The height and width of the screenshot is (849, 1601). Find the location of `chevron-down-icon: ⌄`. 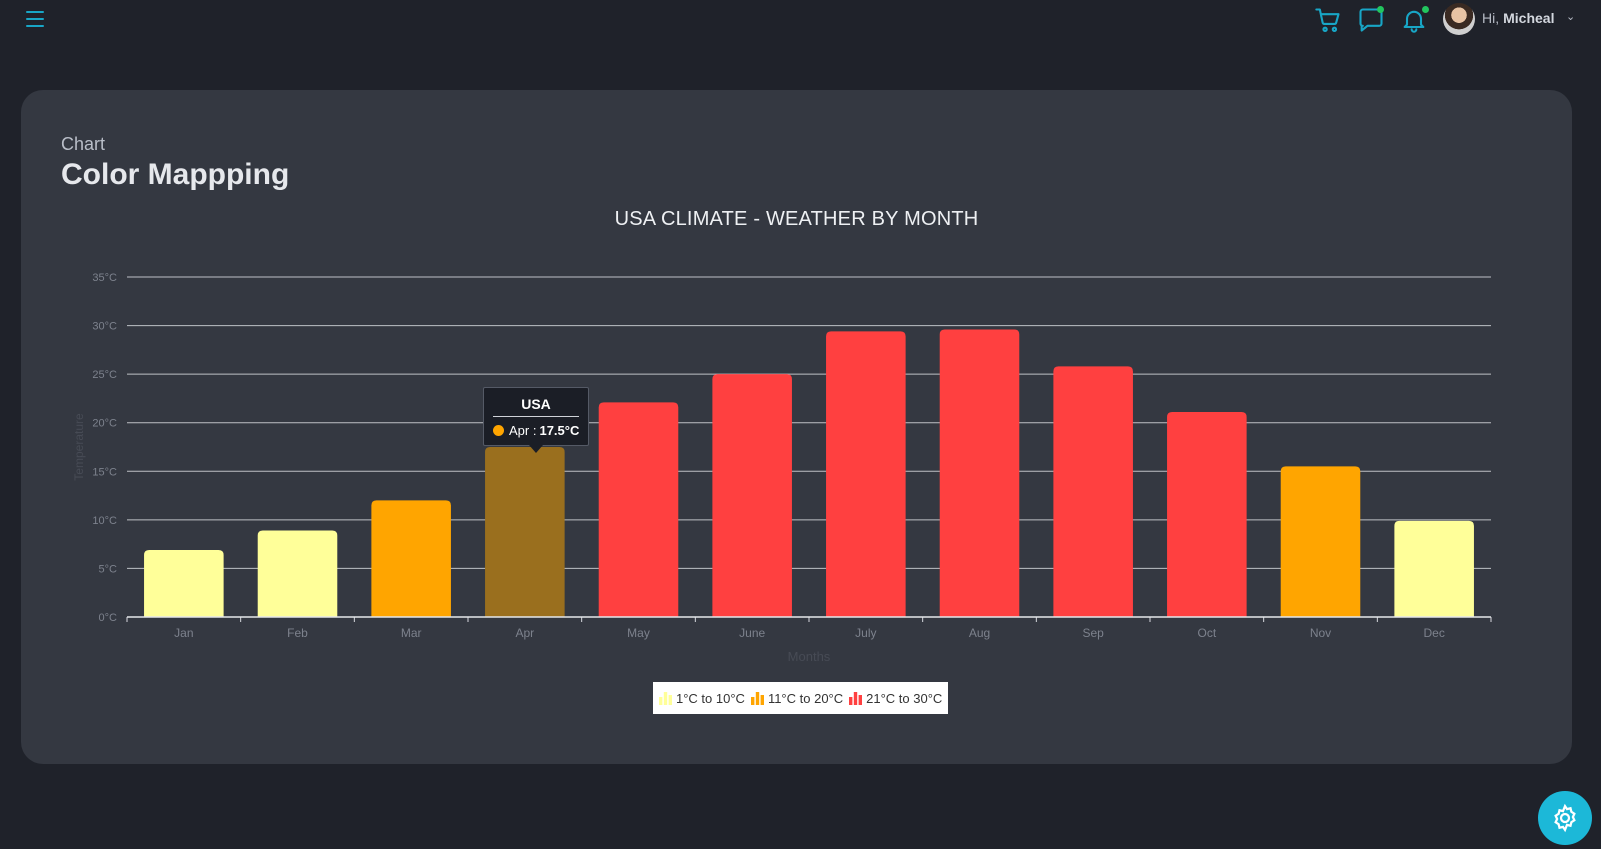

chevron-down-icon: ⌄ is located at coordinates (1570, 16).